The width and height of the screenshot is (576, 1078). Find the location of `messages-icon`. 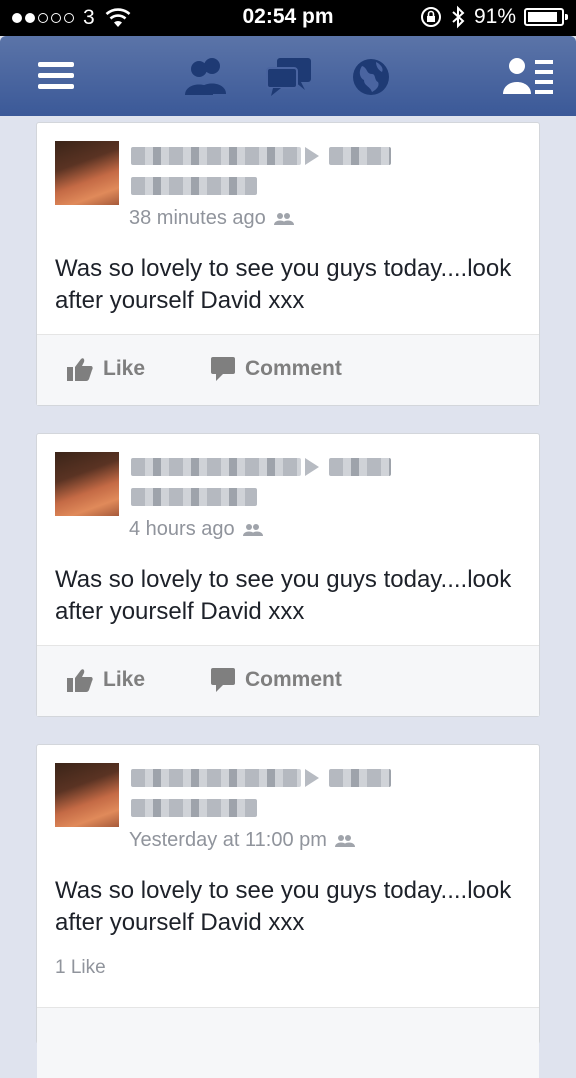

messages-icon is located at coordinates (289, 77).